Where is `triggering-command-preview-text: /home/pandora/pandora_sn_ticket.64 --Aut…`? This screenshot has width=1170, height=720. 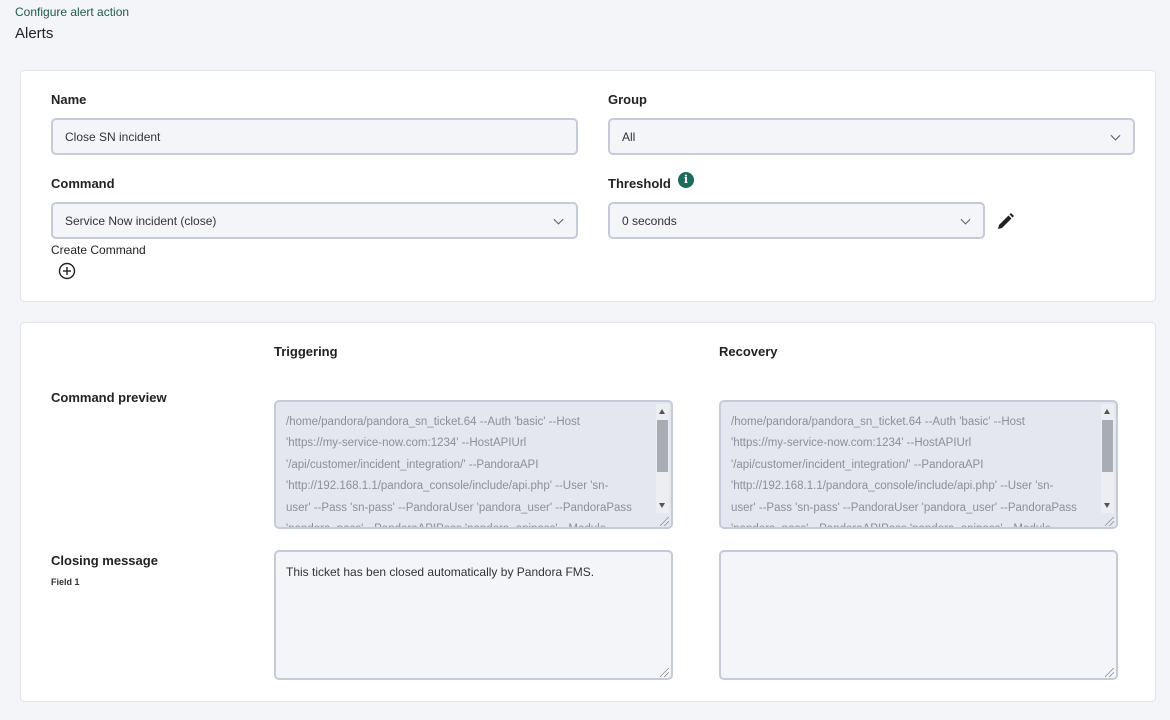
triggering-command-preview-text: /home/pandora/pandora_sn_ticket.64 --Aut… is located at coordinates (459, 471).